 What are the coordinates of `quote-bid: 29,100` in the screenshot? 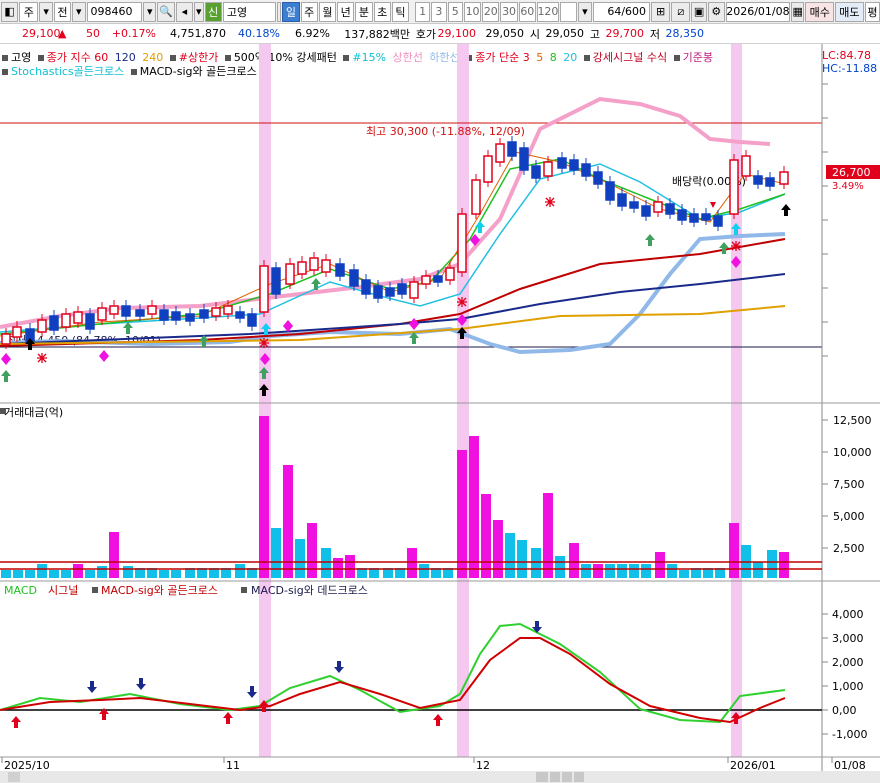 It's located at (457, 33).